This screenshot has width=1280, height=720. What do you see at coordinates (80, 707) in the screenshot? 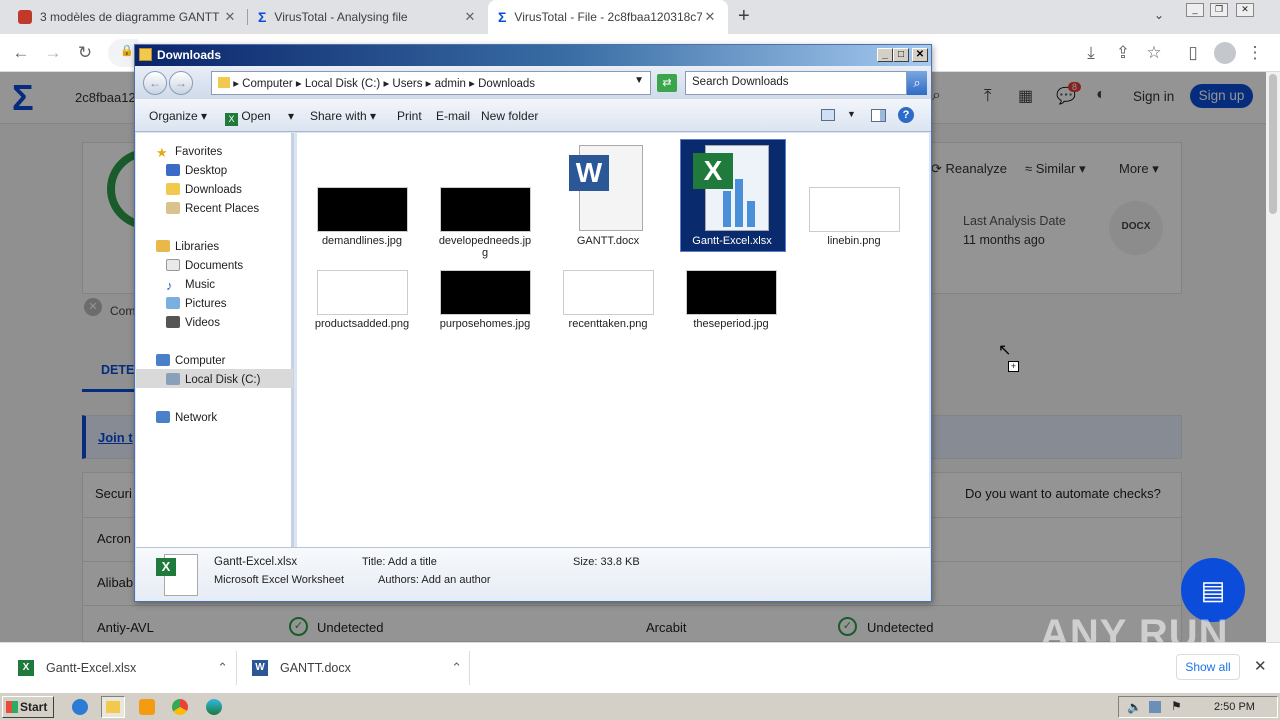
I see `ie-icon` at bounding box center [80, 707].